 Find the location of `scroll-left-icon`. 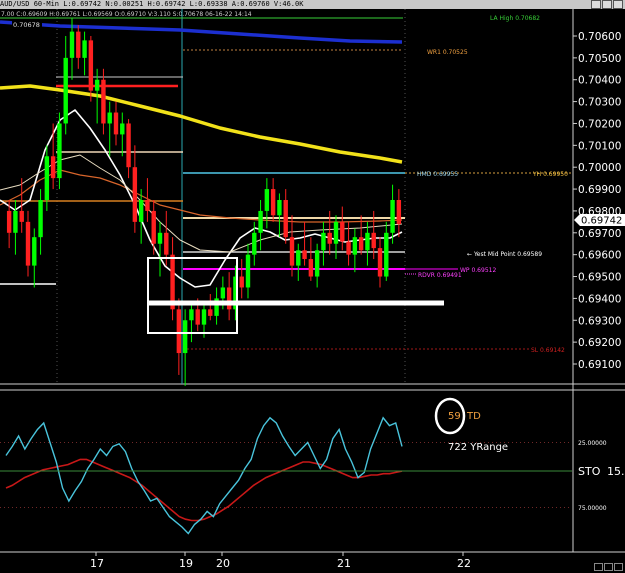

scroll-left-icon is located at coordinates (598, 567).